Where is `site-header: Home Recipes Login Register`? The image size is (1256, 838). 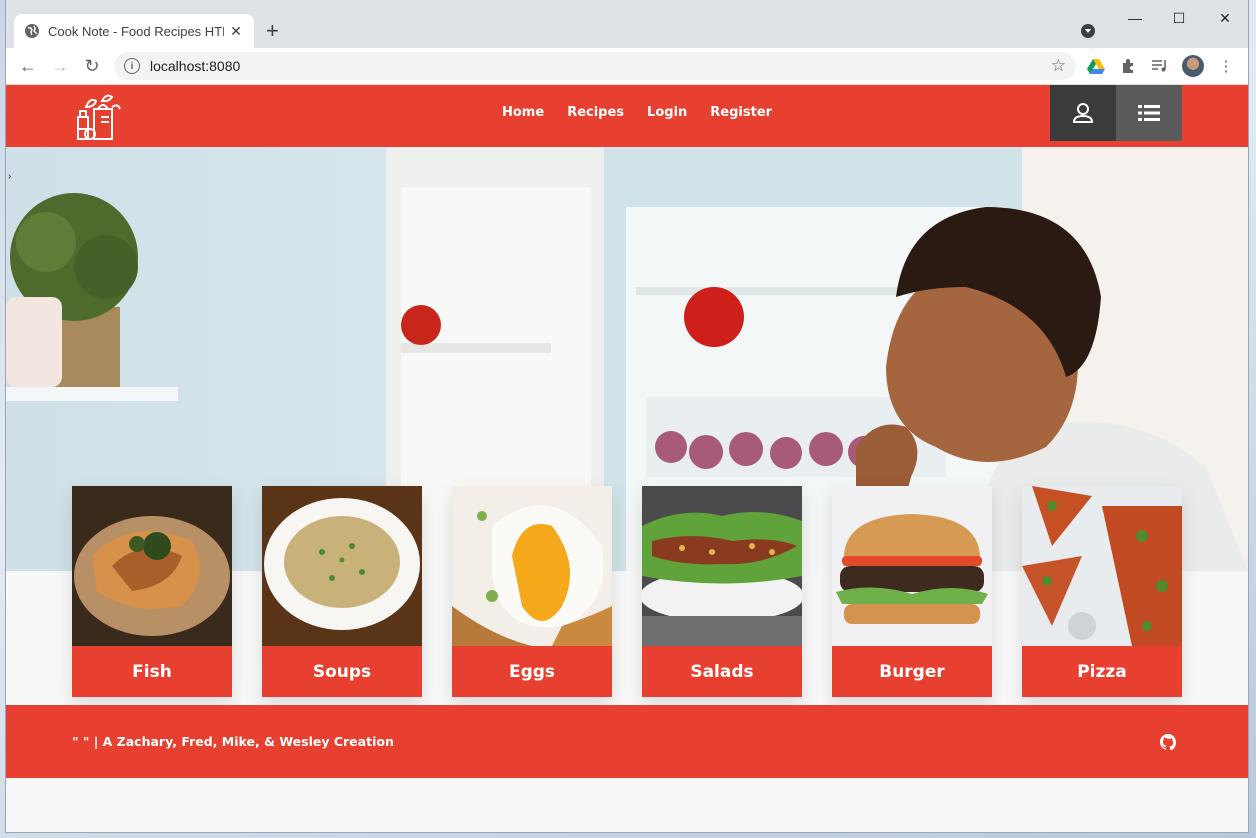 site-header: Home Recipes Login Register is located at coordinates (627, 116).